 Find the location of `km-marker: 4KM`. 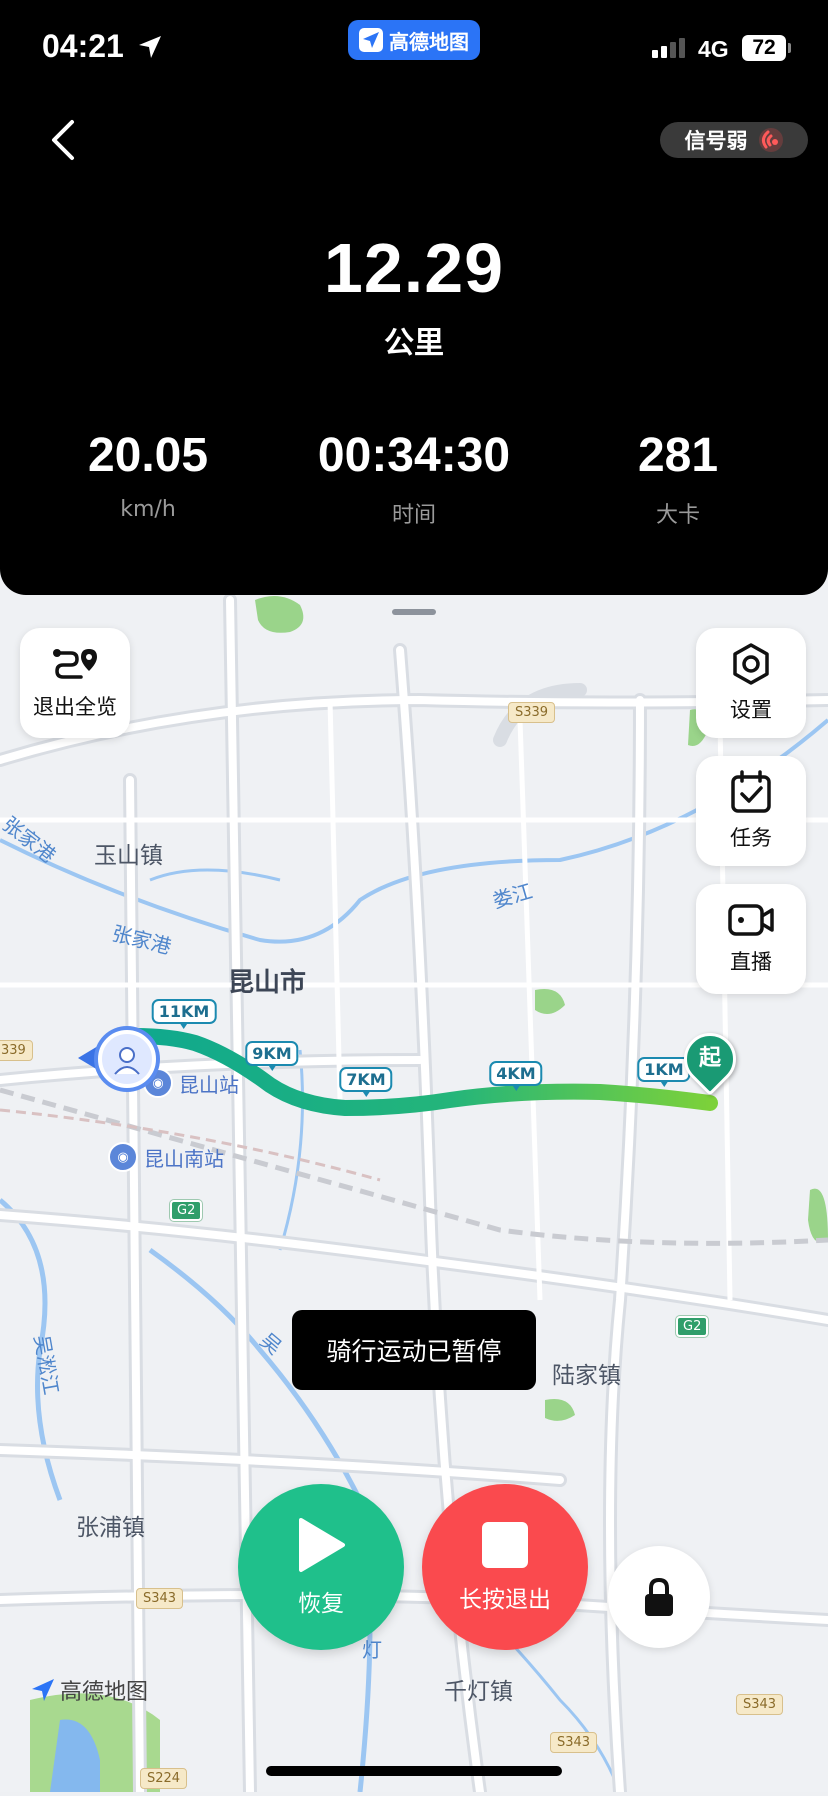

km-marker: 4KM is located at coordinates (516, 1076).